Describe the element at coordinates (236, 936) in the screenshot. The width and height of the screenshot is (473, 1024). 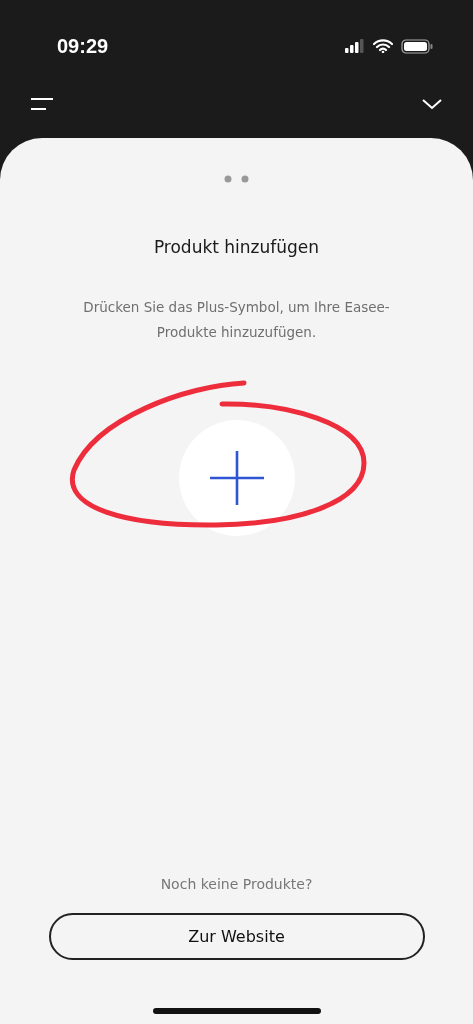
I see `website-button: Zur Website` at that location.